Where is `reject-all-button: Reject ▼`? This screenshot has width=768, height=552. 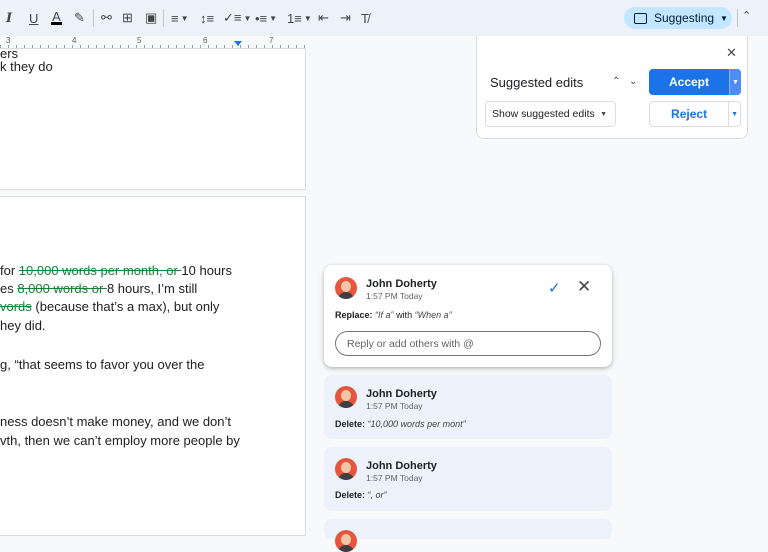 reject-all-button: Reject ▼ is located at coordinates (695, 114).